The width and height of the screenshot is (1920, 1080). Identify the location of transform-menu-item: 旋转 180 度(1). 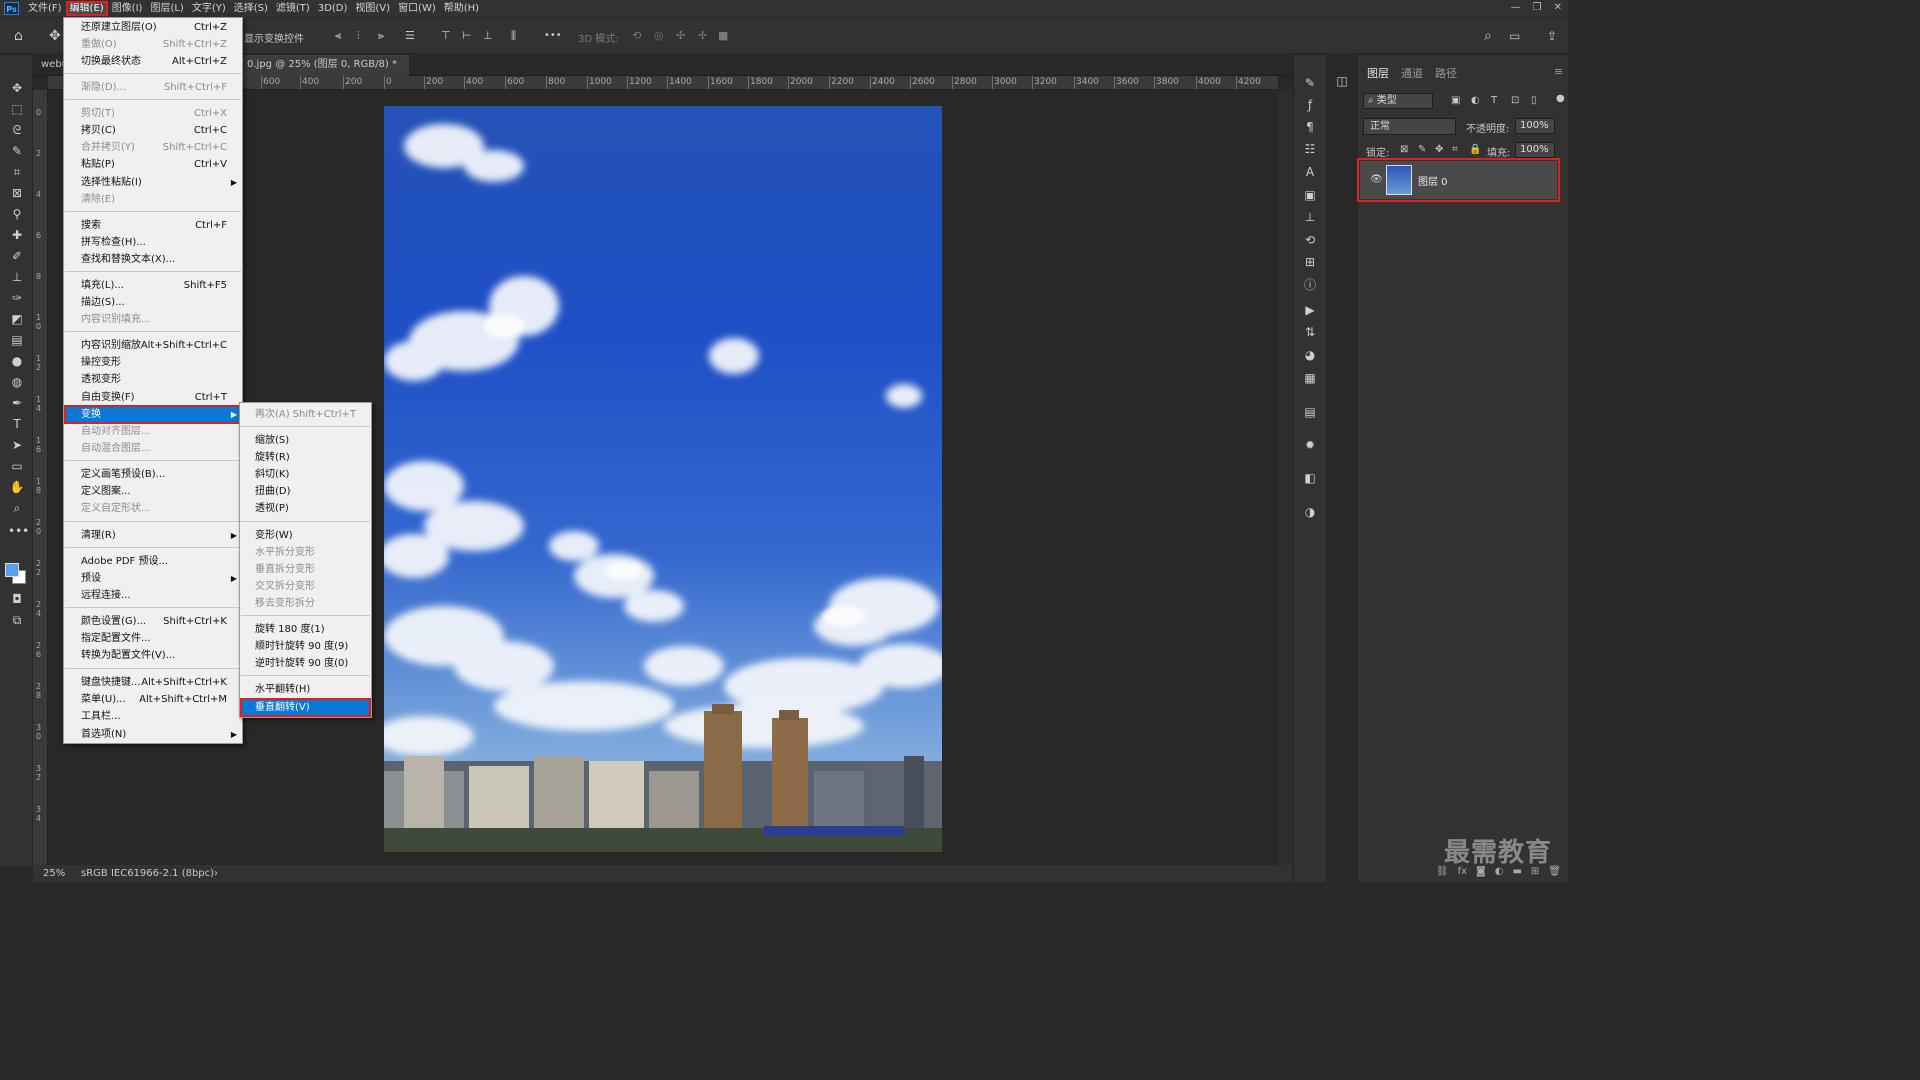
(305, 629).